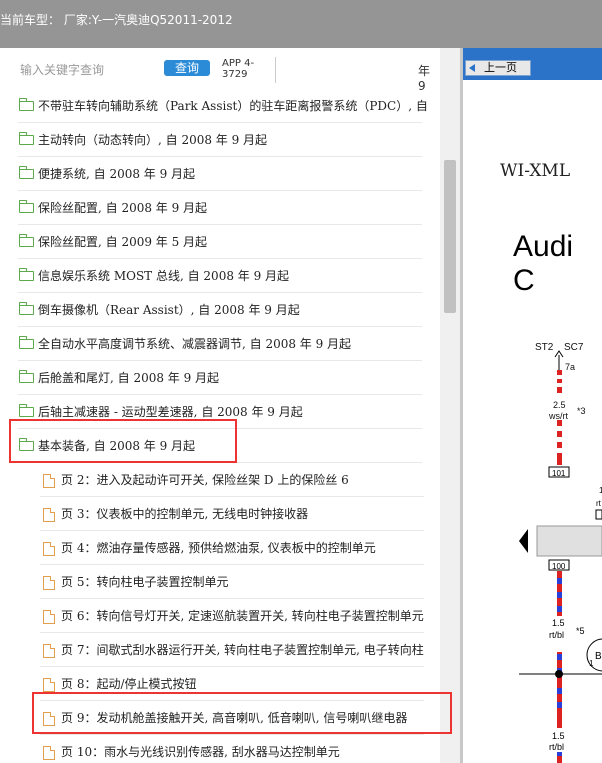 The height and width of the screenshot is (763, 602). What do you see at coordinates (559, 473) in the screenshot?
I see `box-101-label: 101` at bounding box center [559, 473].